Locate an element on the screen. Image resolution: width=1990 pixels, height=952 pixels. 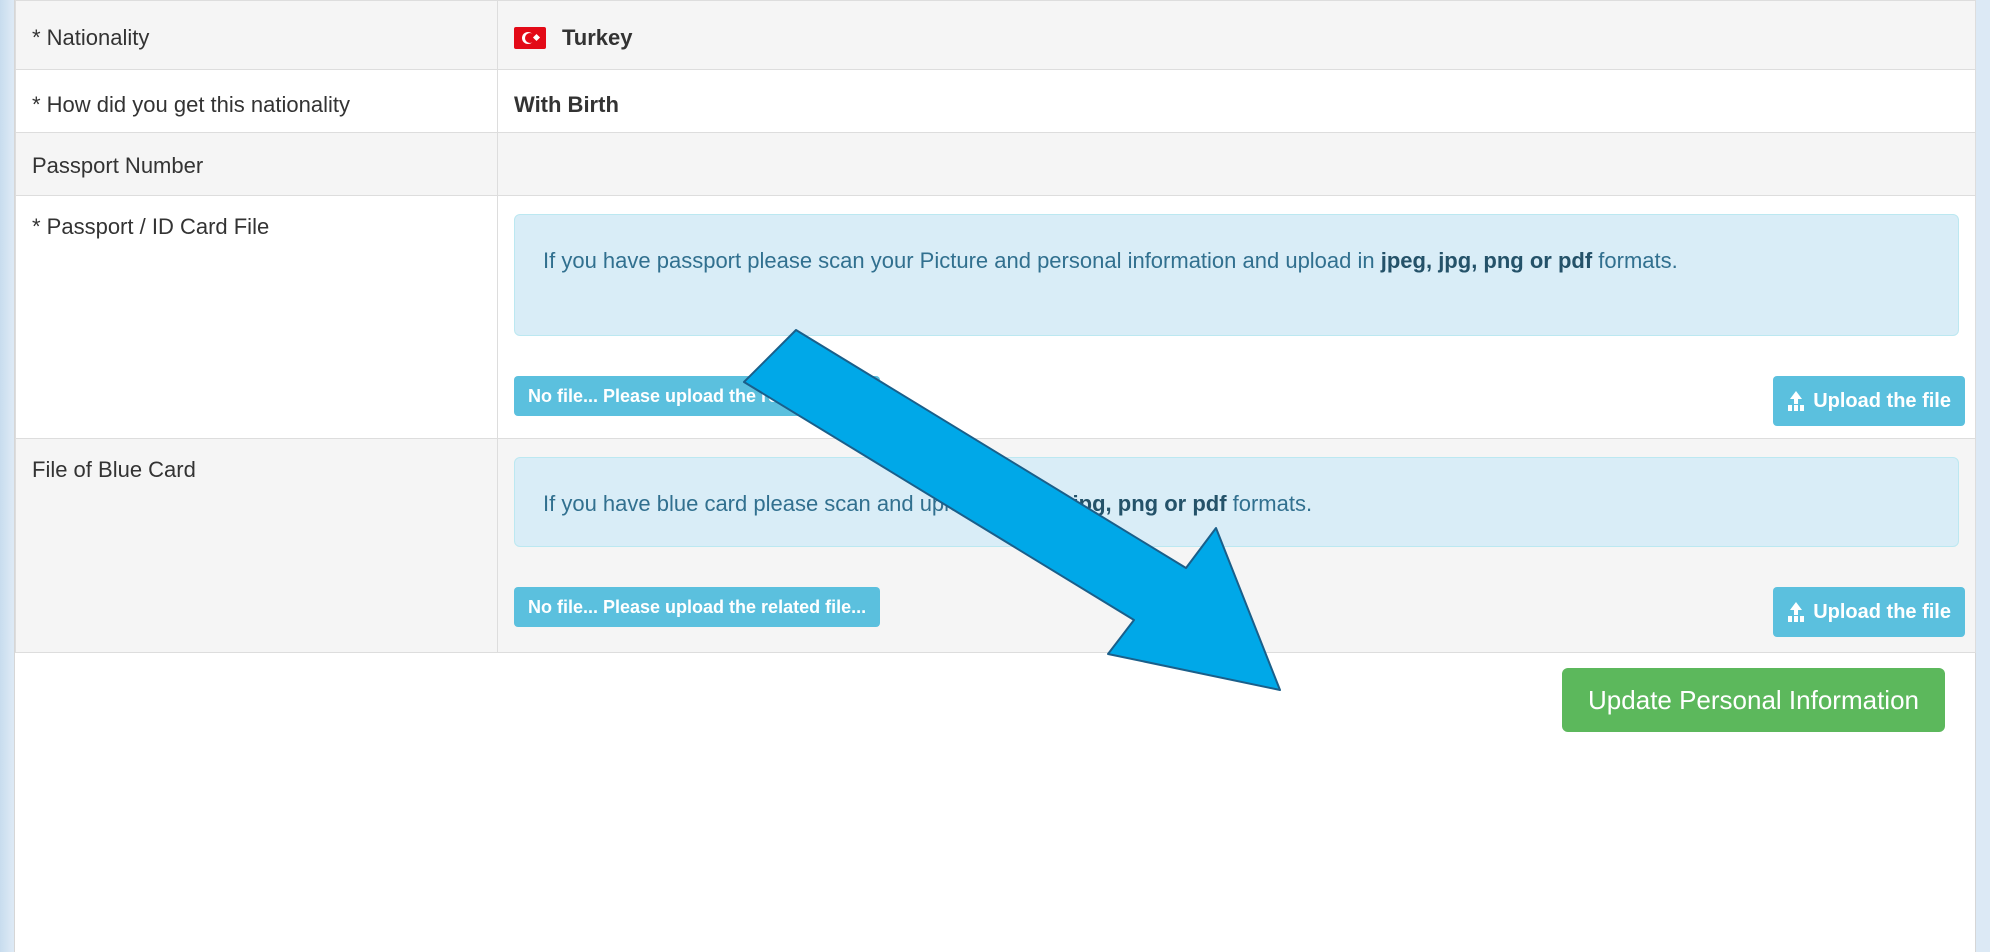
nationality-value-cell: Turkey is located at coordinates (1236, 35).